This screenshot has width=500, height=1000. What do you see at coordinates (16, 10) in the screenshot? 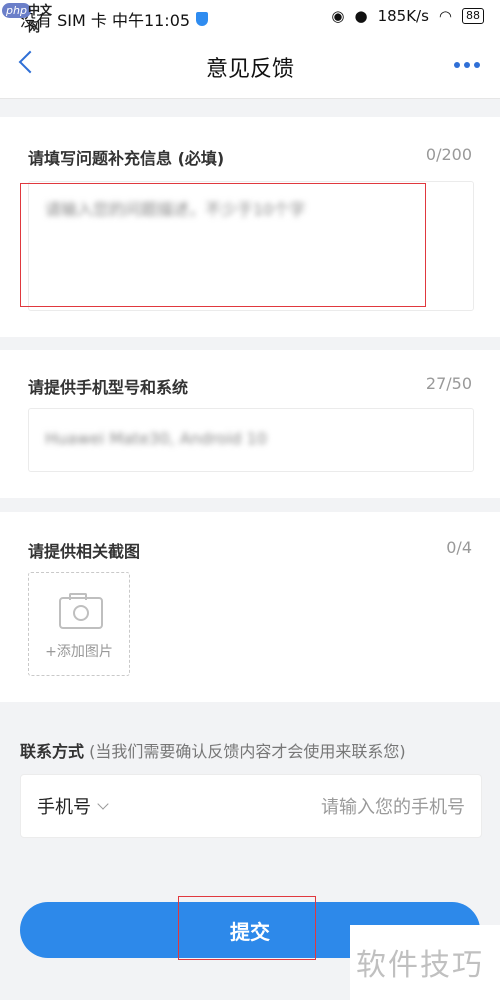
I see `logo-badge: php` at bounding box center [16, 10].